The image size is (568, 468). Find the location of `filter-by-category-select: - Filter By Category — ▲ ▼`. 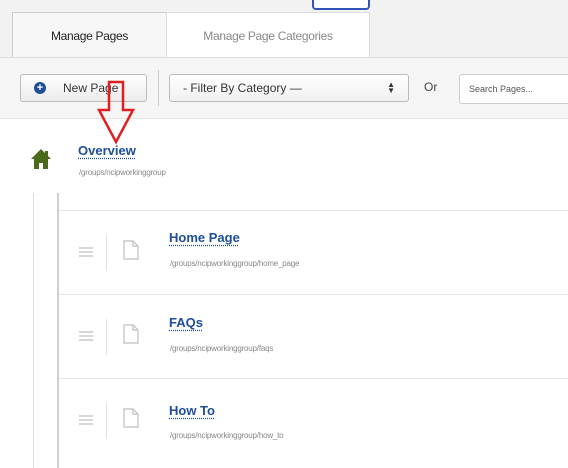

filter-by-category-select: - Filter By Category — ▲ ▼ is located at coordinates (289, 88).